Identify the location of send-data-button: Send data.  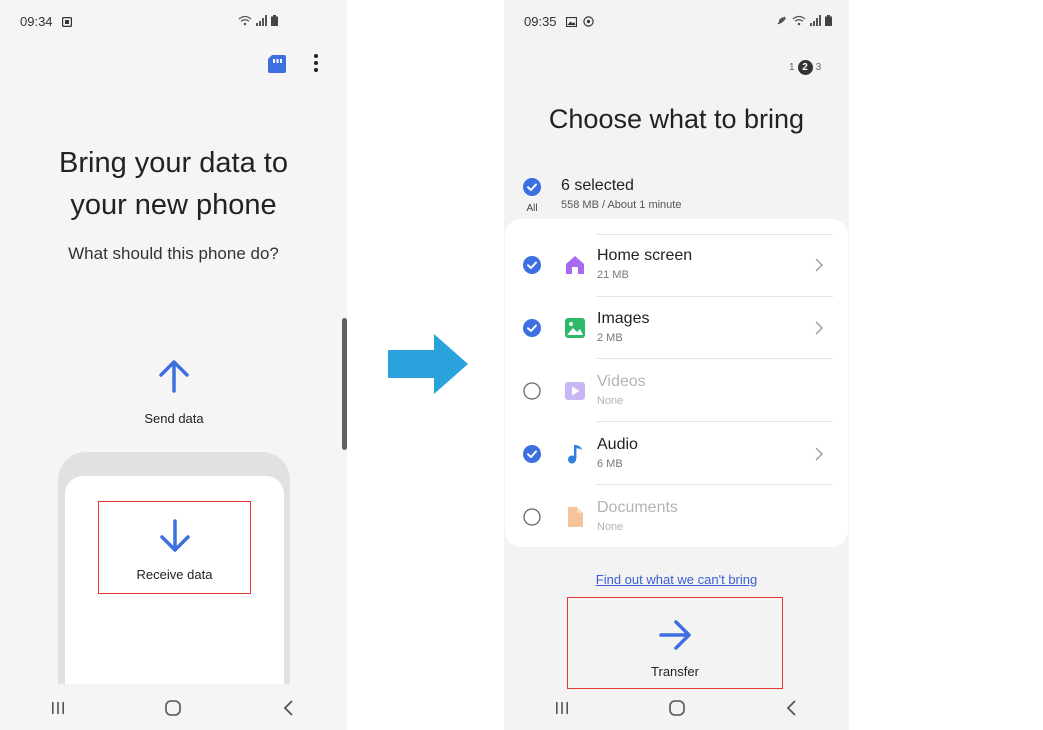
(174, 391).